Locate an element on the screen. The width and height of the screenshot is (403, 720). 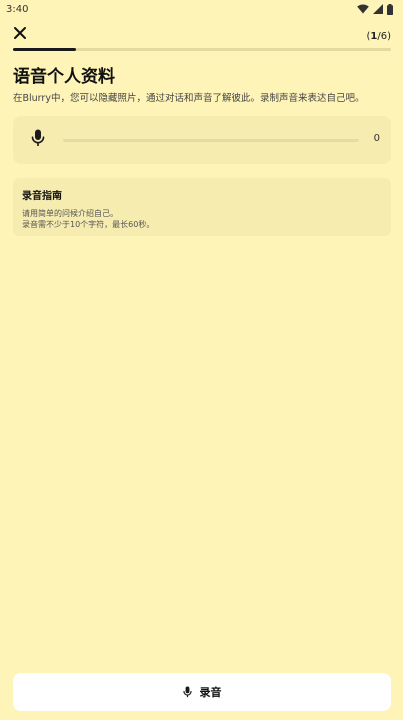
recording-guide: 录音指南 请用简单的问候介绍自己。 录音需不少于10个字符，最长60秒。 is located at coordinates (202, 207).